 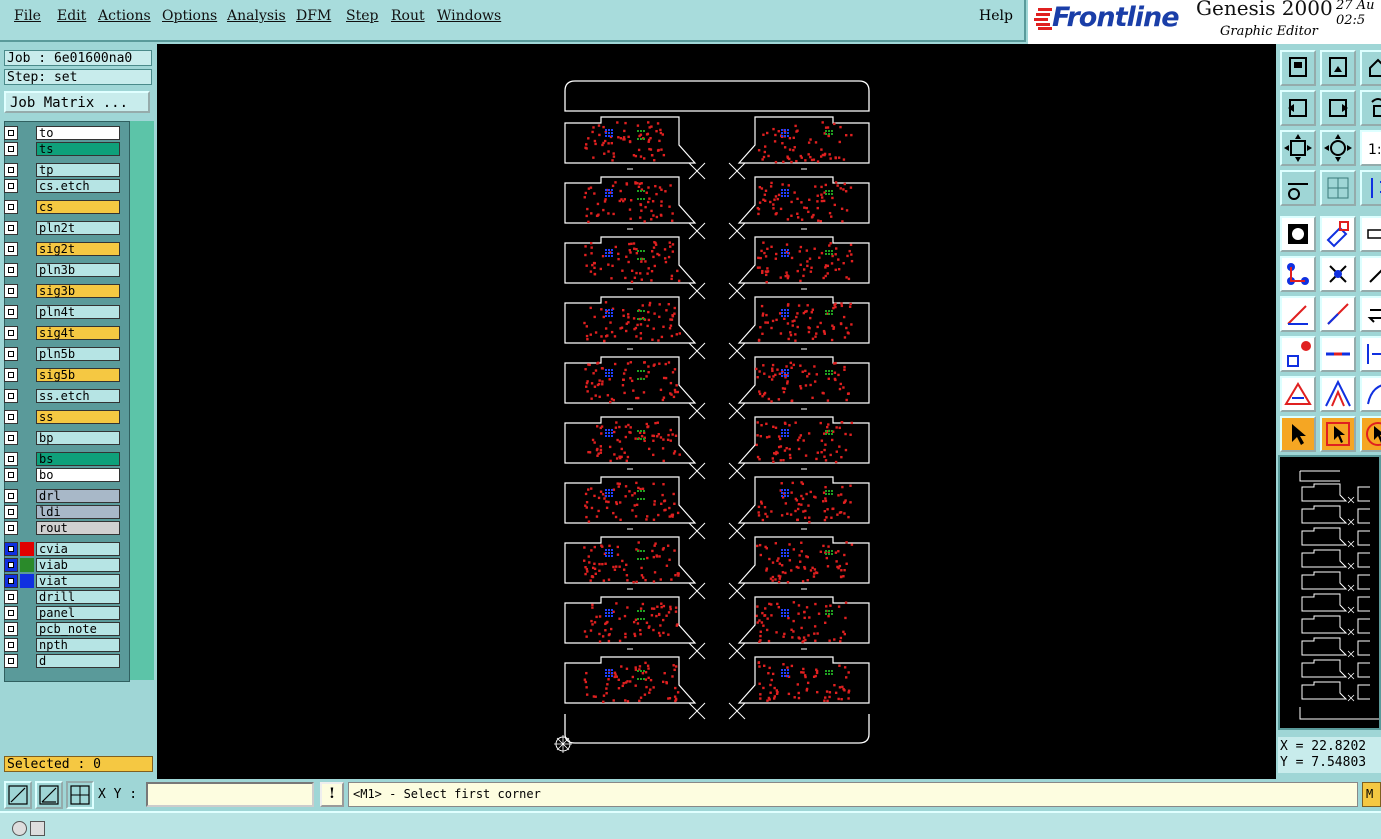 What do you see at coordinates (1370, 188) in the screenshot?
I see `rout-icon` at bounding box center [1370, 188].